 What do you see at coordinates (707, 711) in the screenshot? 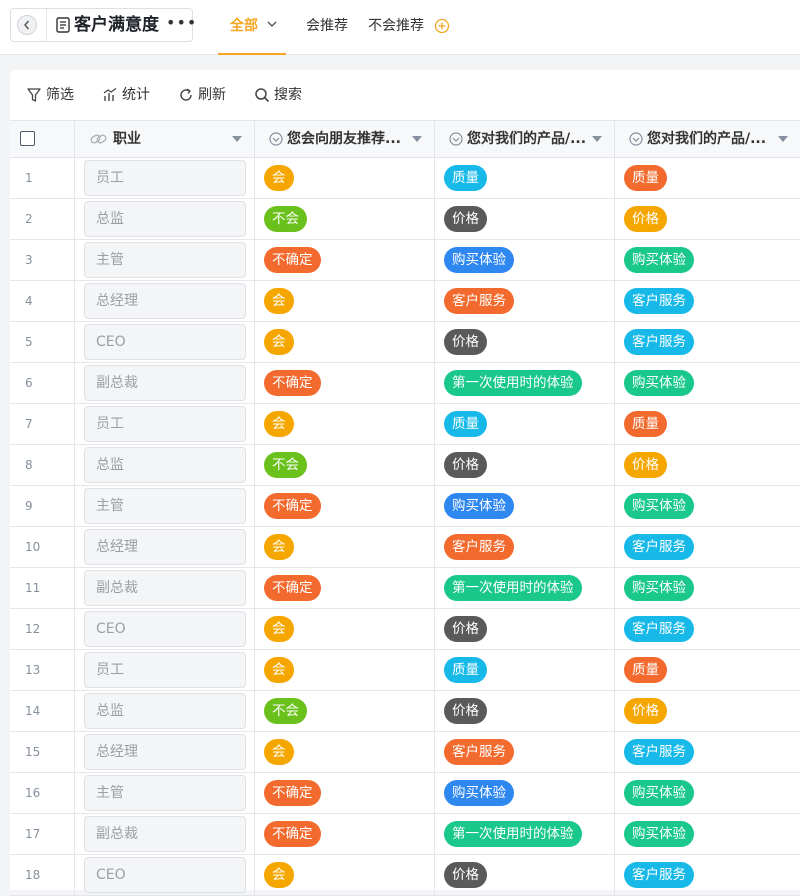
I see `product-opinion-2-cell: 价格` at bounding box center [707, 711].